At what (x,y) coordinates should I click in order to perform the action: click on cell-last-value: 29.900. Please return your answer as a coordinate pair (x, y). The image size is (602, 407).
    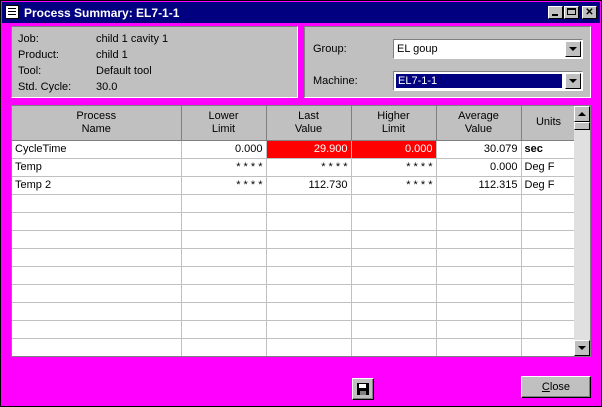
    Looking at the image, I should click on (309, 149).